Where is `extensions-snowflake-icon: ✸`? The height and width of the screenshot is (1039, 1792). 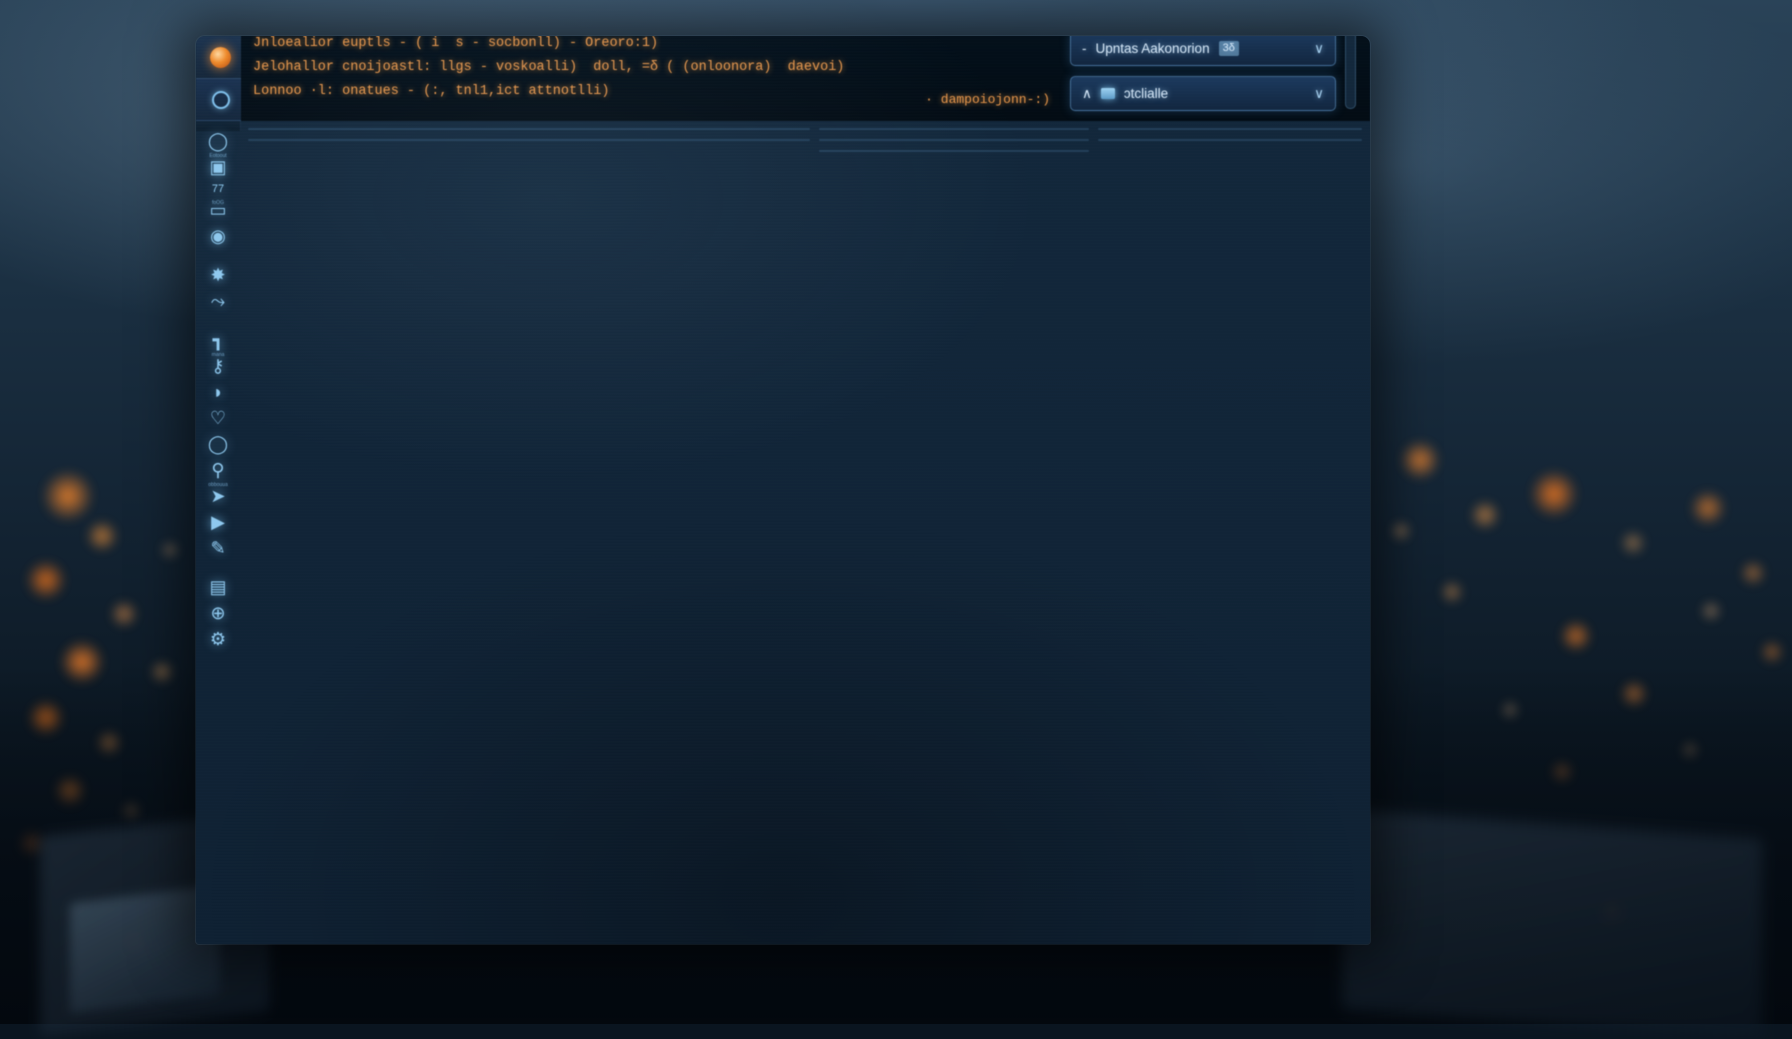 extensions-snowflake-icon: ✸ is located at coordinates (218, 275).